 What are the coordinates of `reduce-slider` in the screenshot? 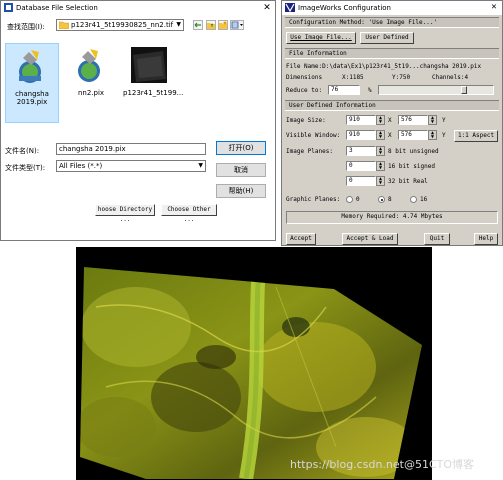 It's located at (436, 90).